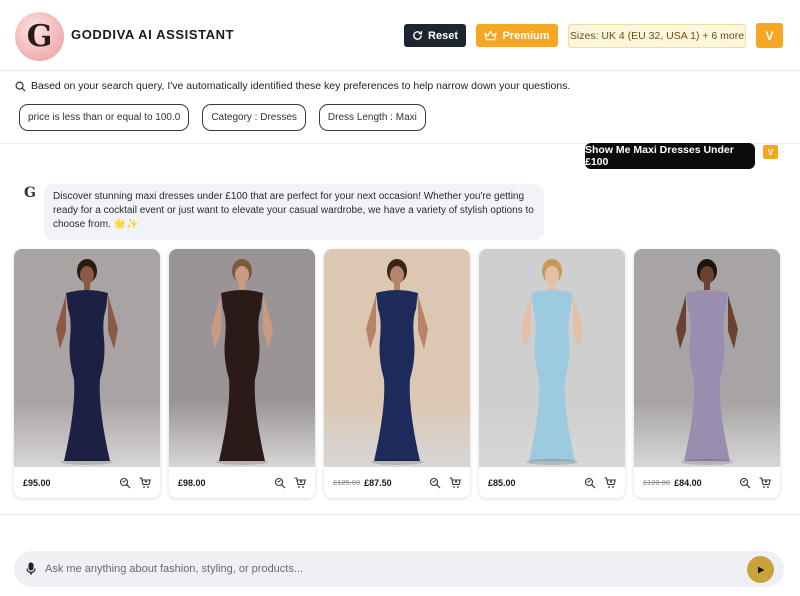 The height and width of the screenshot is (596, 800). What do you see at coordinates (20, 86) in the screenshot?
I see `search-icon` at bounding box center [20, 86].